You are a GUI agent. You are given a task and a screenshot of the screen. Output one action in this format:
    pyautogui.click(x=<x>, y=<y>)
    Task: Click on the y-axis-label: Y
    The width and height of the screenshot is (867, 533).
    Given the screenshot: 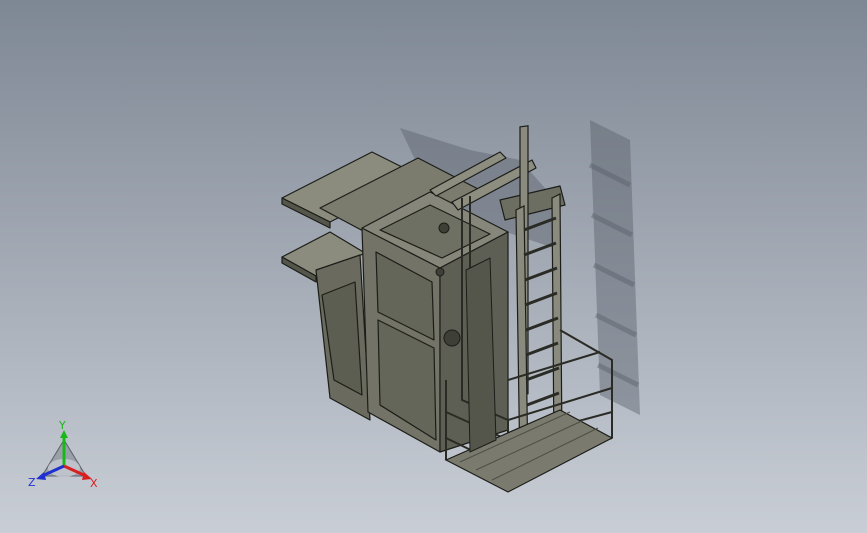 What is the action you would take?
    pyautogui.click(x=62, y=425)
    